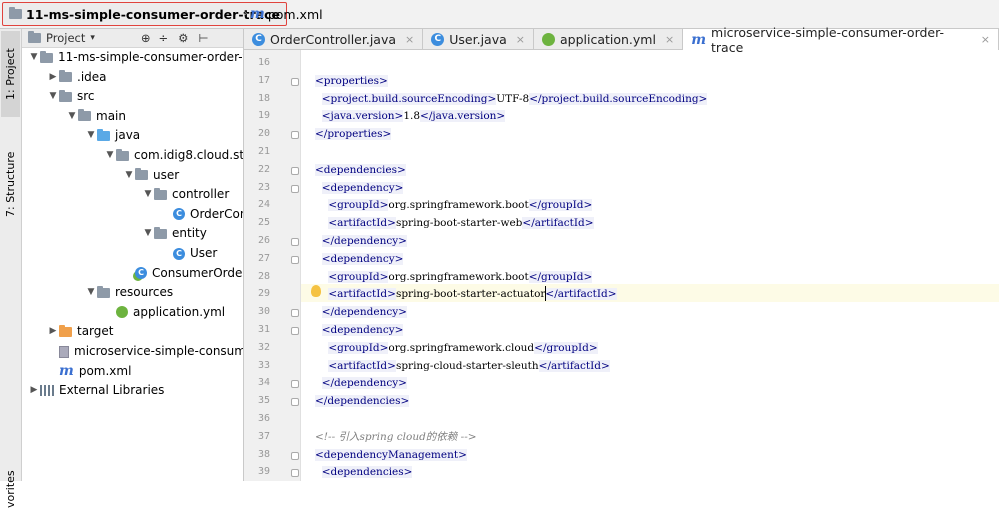 Image resolution: width=999 pixels, height=509 pixels. Describe the element at coordinates (66, 370) in the screenshot. I see `maven-icon: m` at that location.